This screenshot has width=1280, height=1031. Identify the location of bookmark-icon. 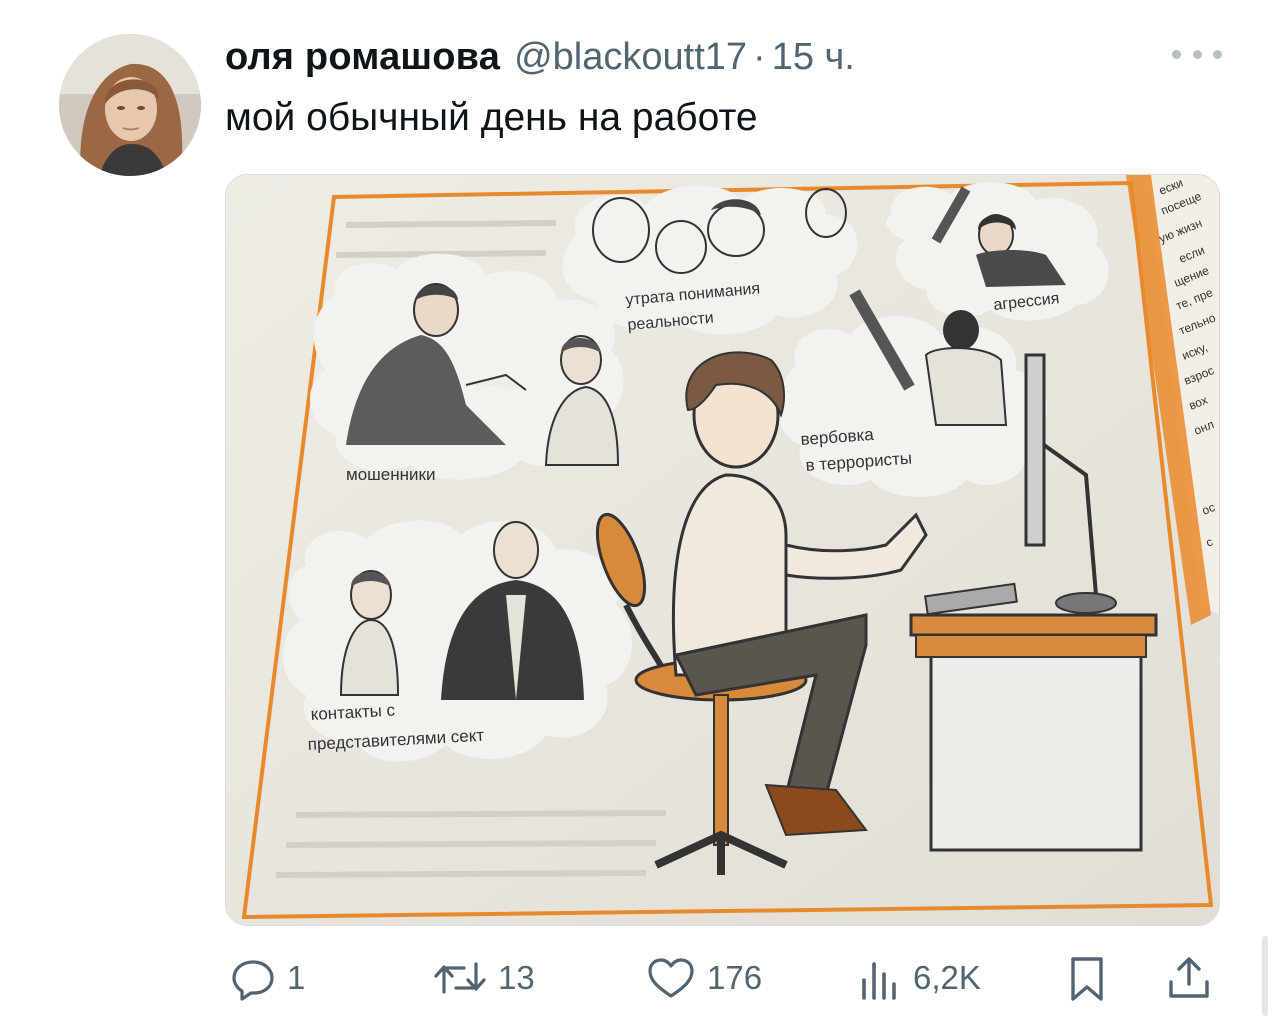
(1087, 978).